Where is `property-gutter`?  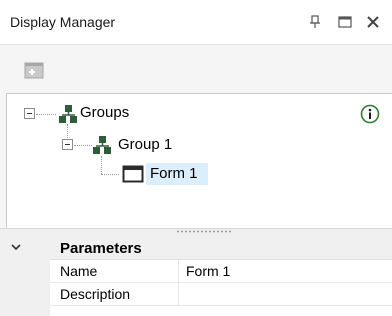 property-gutter is located at coordinates (25, 287).